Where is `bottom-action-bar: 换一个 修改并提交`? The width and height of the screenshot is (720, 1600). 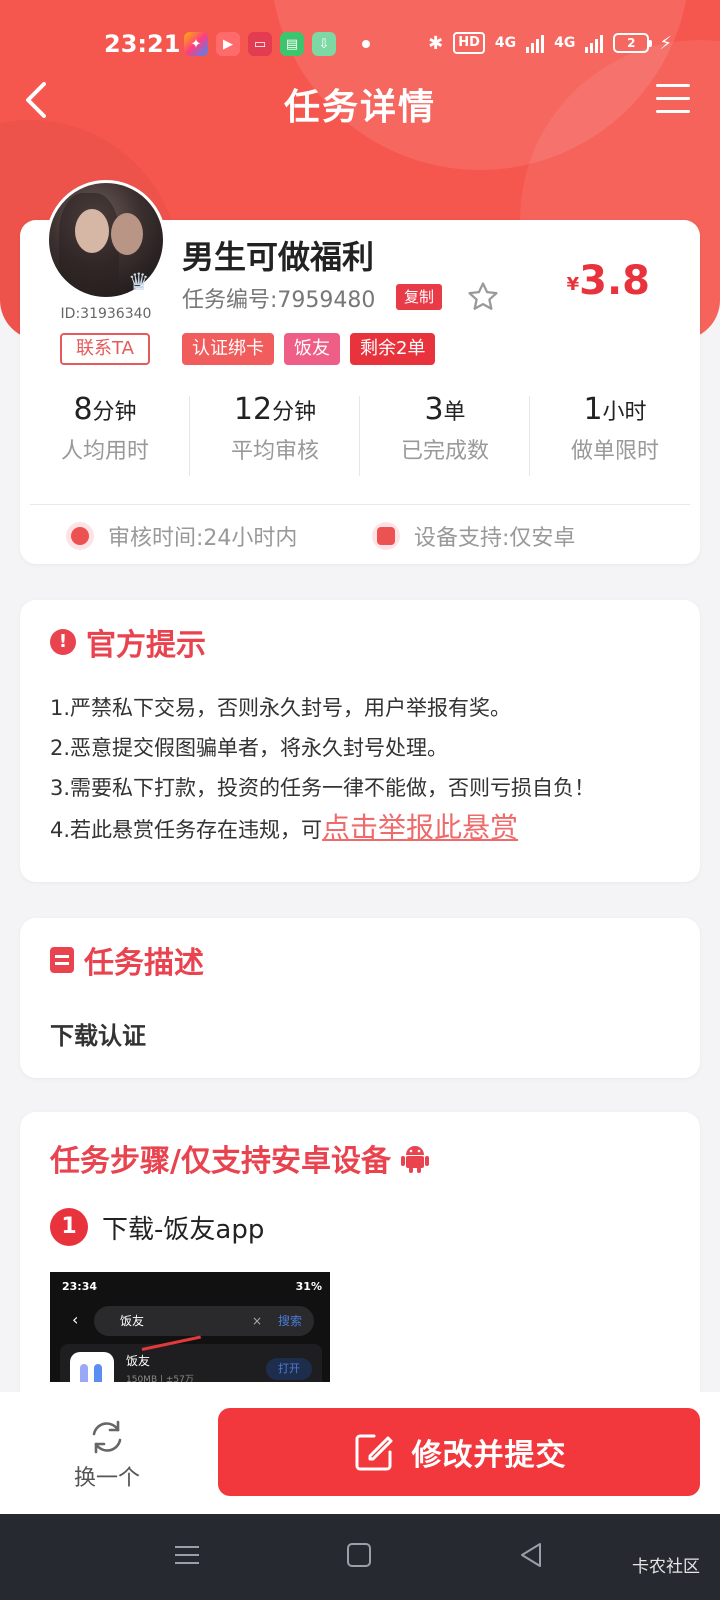
bottom-action-bar: 换一个 修改并提交 is located at coordinates (360, 1453).